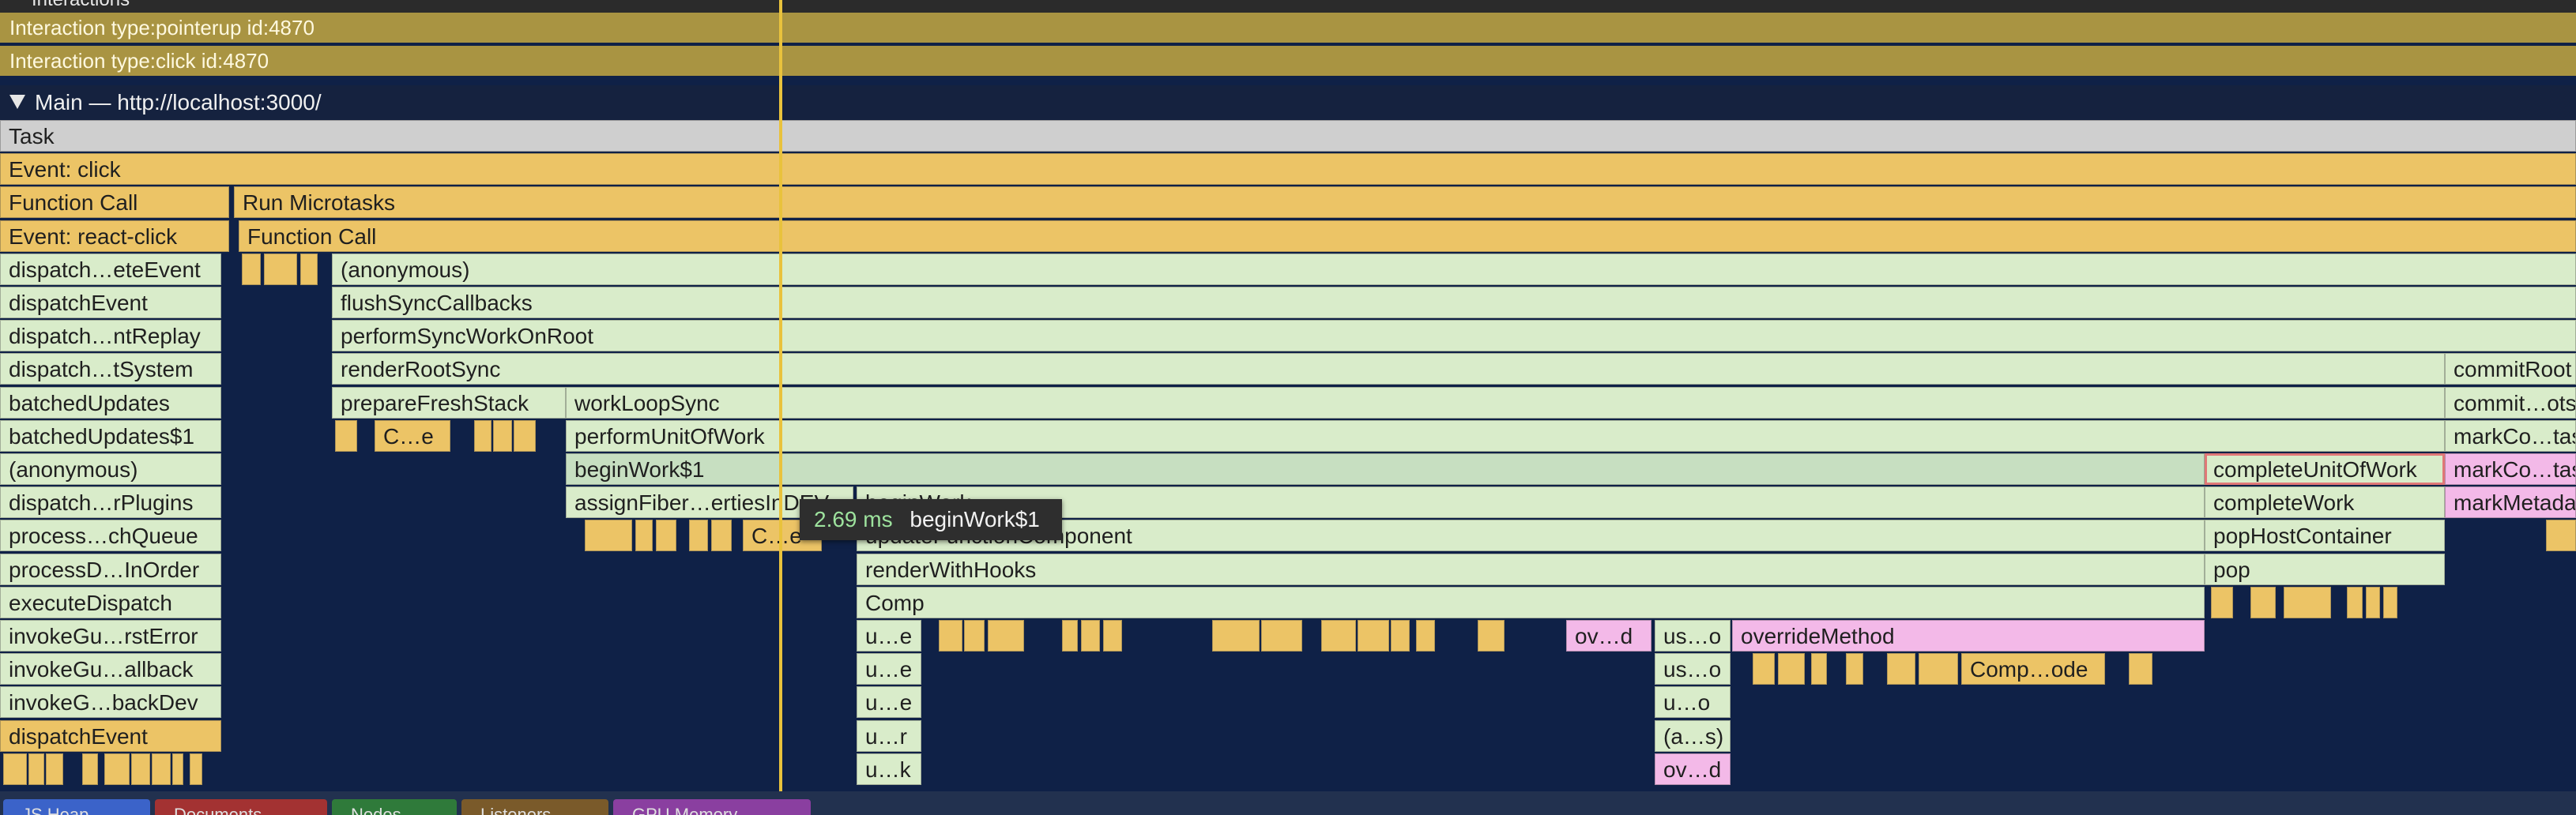 This screenshot has height=815, width=2576. Describe the element at coordinates (110, 536) in the screenshot. I see `flame-block: process…chQueue` at that location.